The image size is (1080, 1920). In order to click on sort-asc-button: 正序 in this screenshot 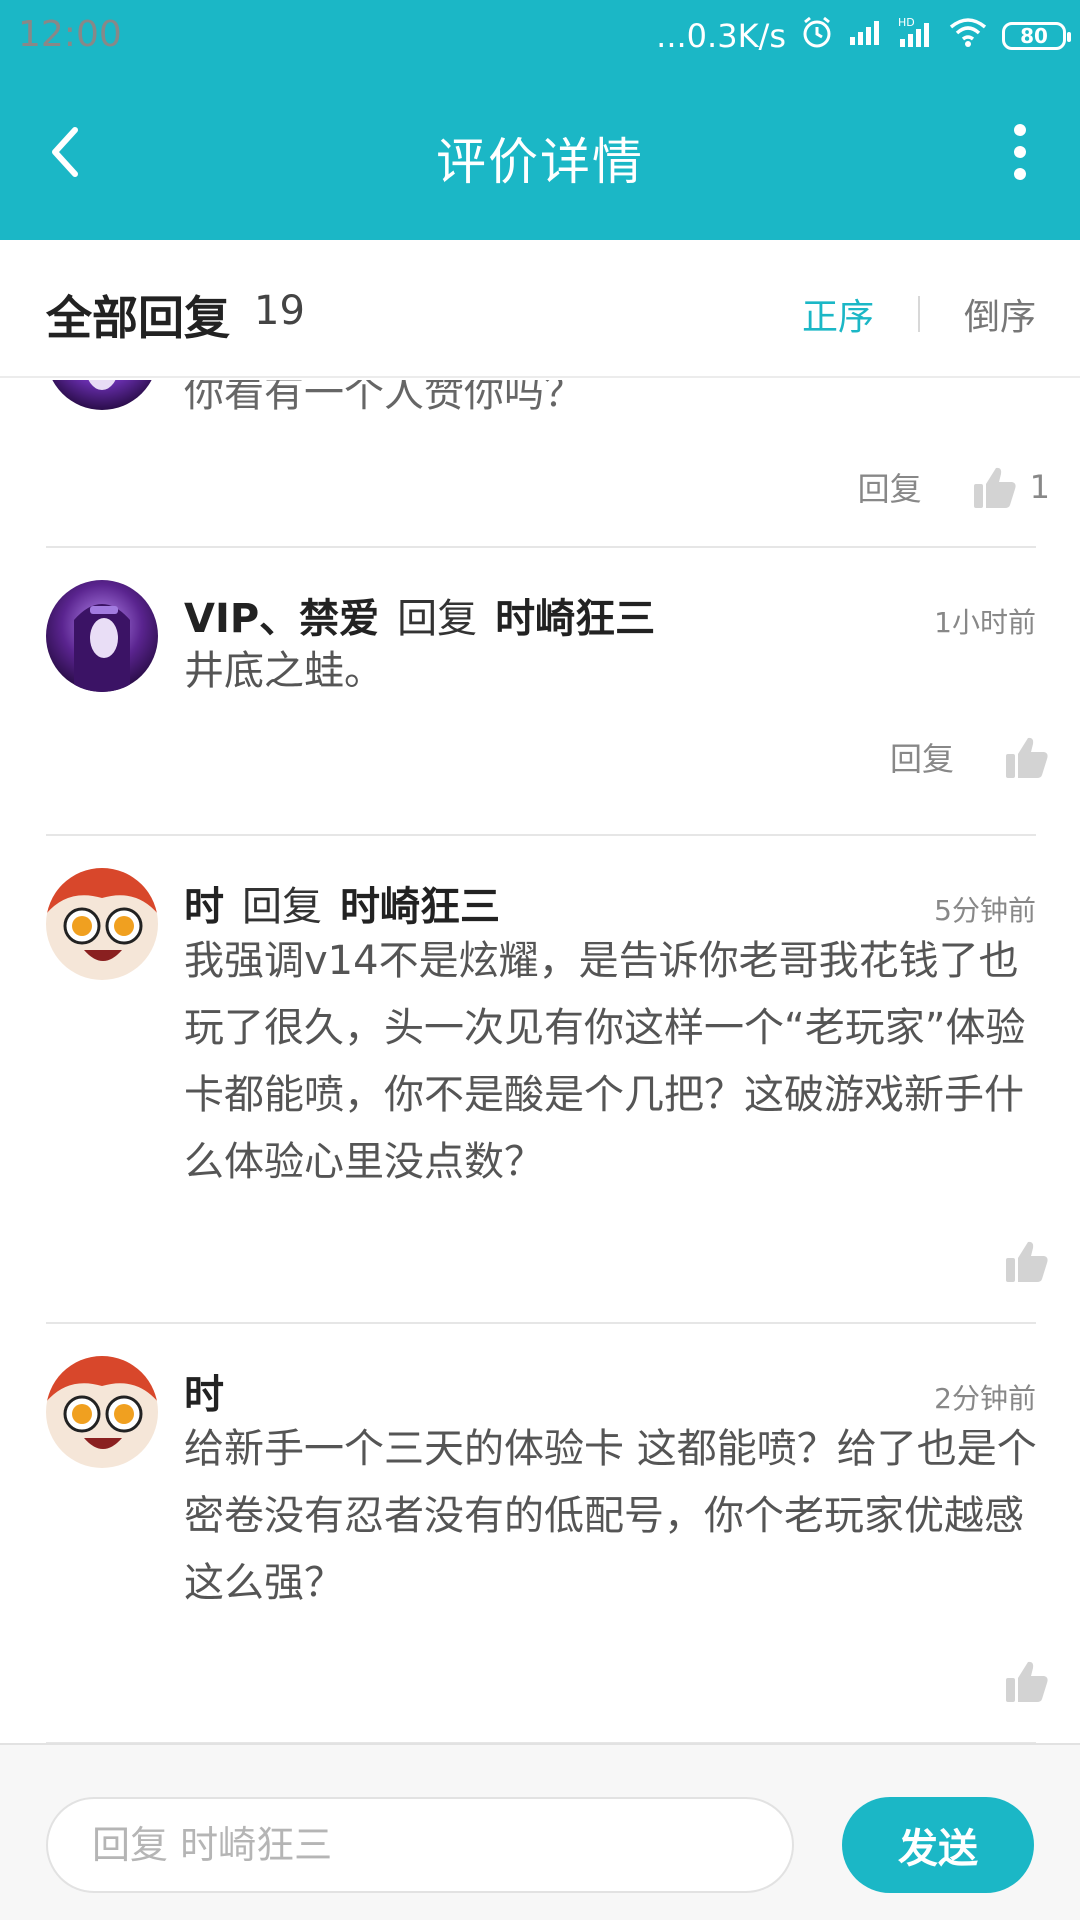, I will do `click(838, 314)`.